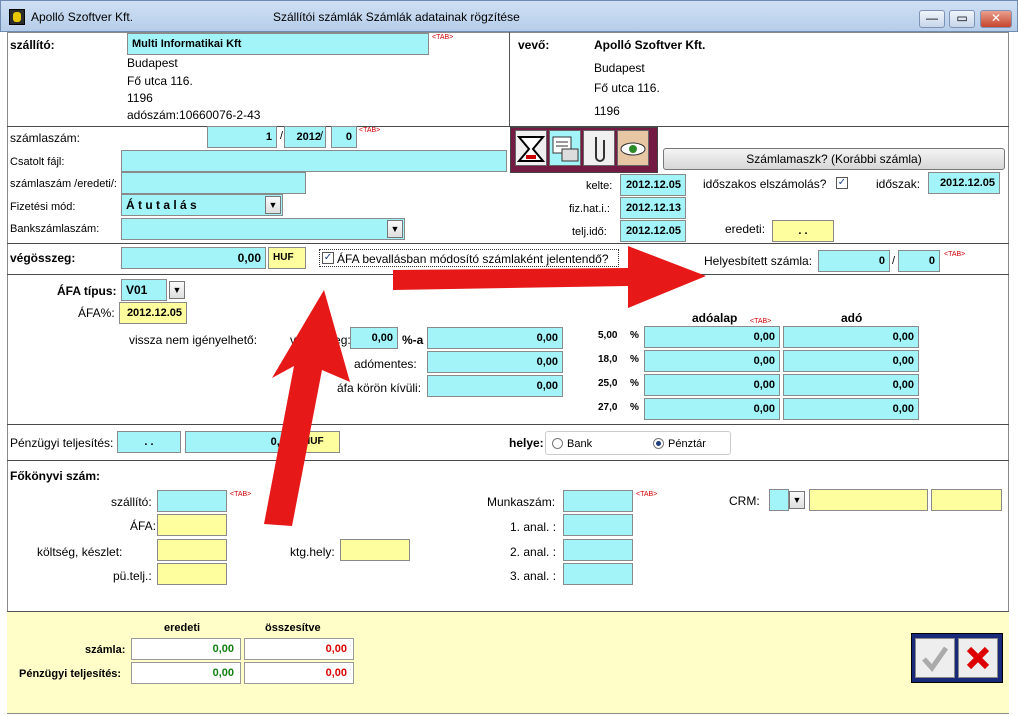  Describe the element at coordinates (299, 673) in the screenshot. I see `payment-total-value: 0,00` at that location.